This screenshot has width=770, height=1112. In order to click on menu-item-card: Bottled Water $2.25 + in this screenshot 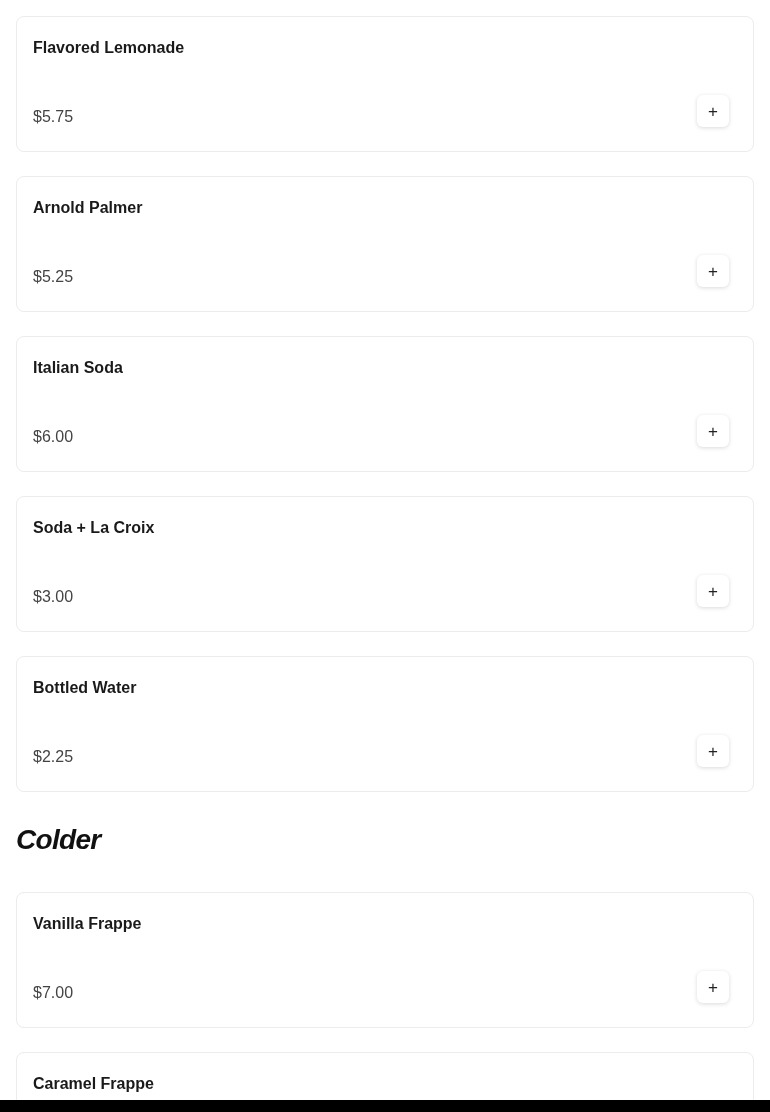, I will do `click(385, 724)`.